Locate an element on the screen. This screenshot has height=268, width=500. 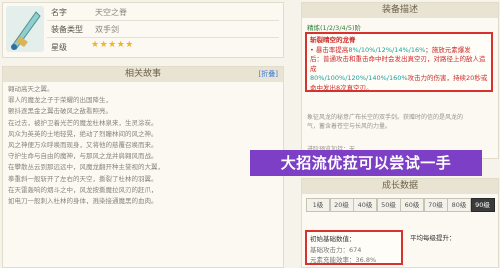
passive-value: 80%/100%/120%/140%/160% is located at coordinates (359, 78).